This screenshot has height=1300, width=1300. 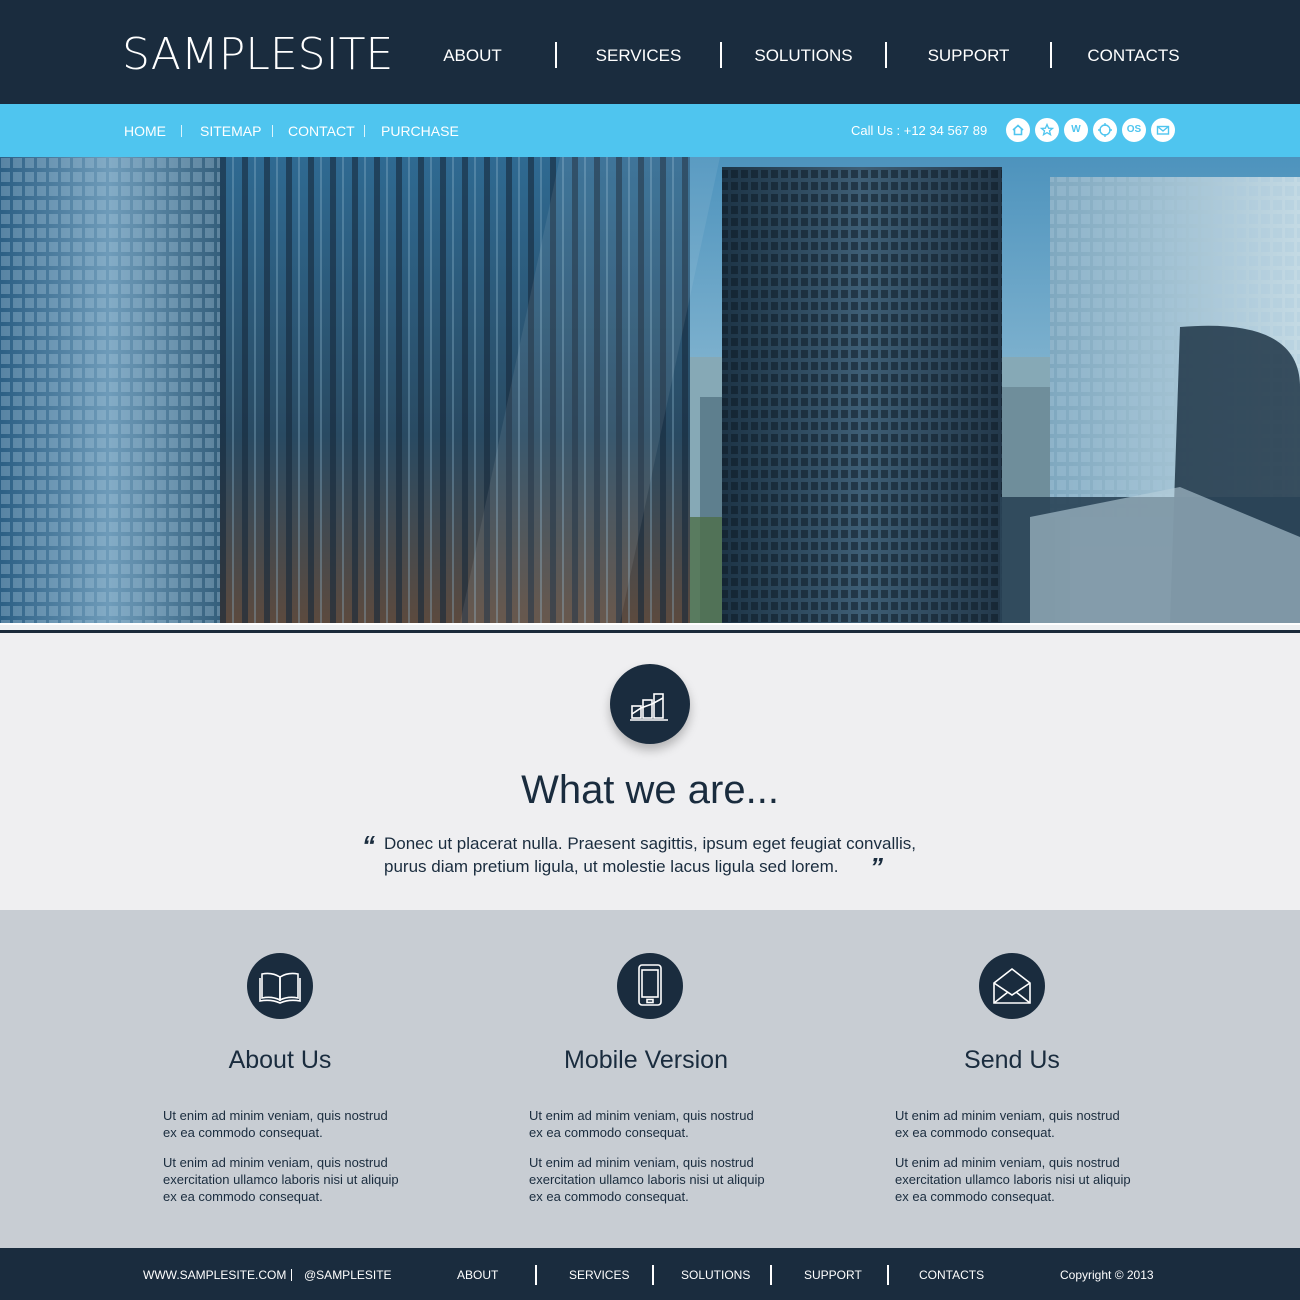 I want to click on os-icon: OS, so click(x=1134, y=130).